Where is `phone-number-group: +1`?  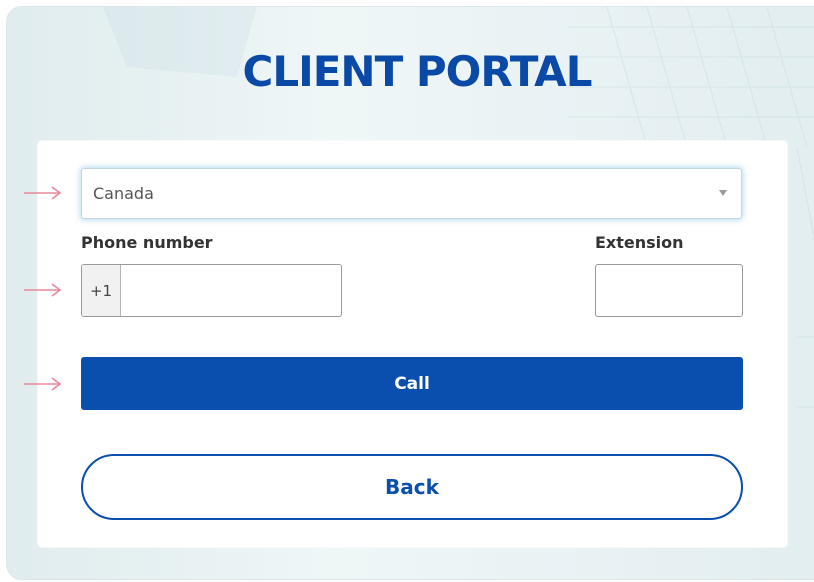
phone-number-group: +1 is located at coordinates (211, 290).